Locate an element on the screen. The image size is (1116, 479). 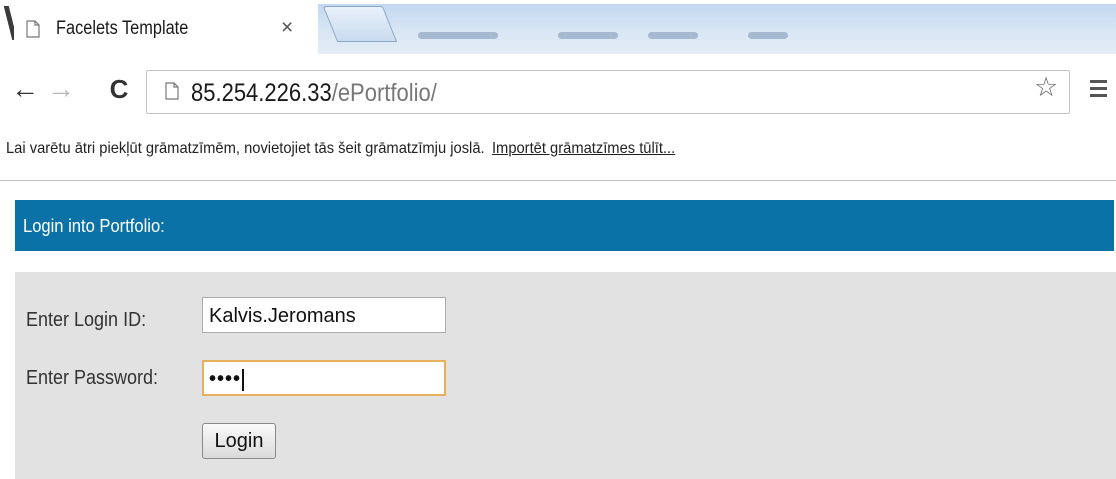
panel-title: Login into Portfolio: is located at coordinates (94, 226).